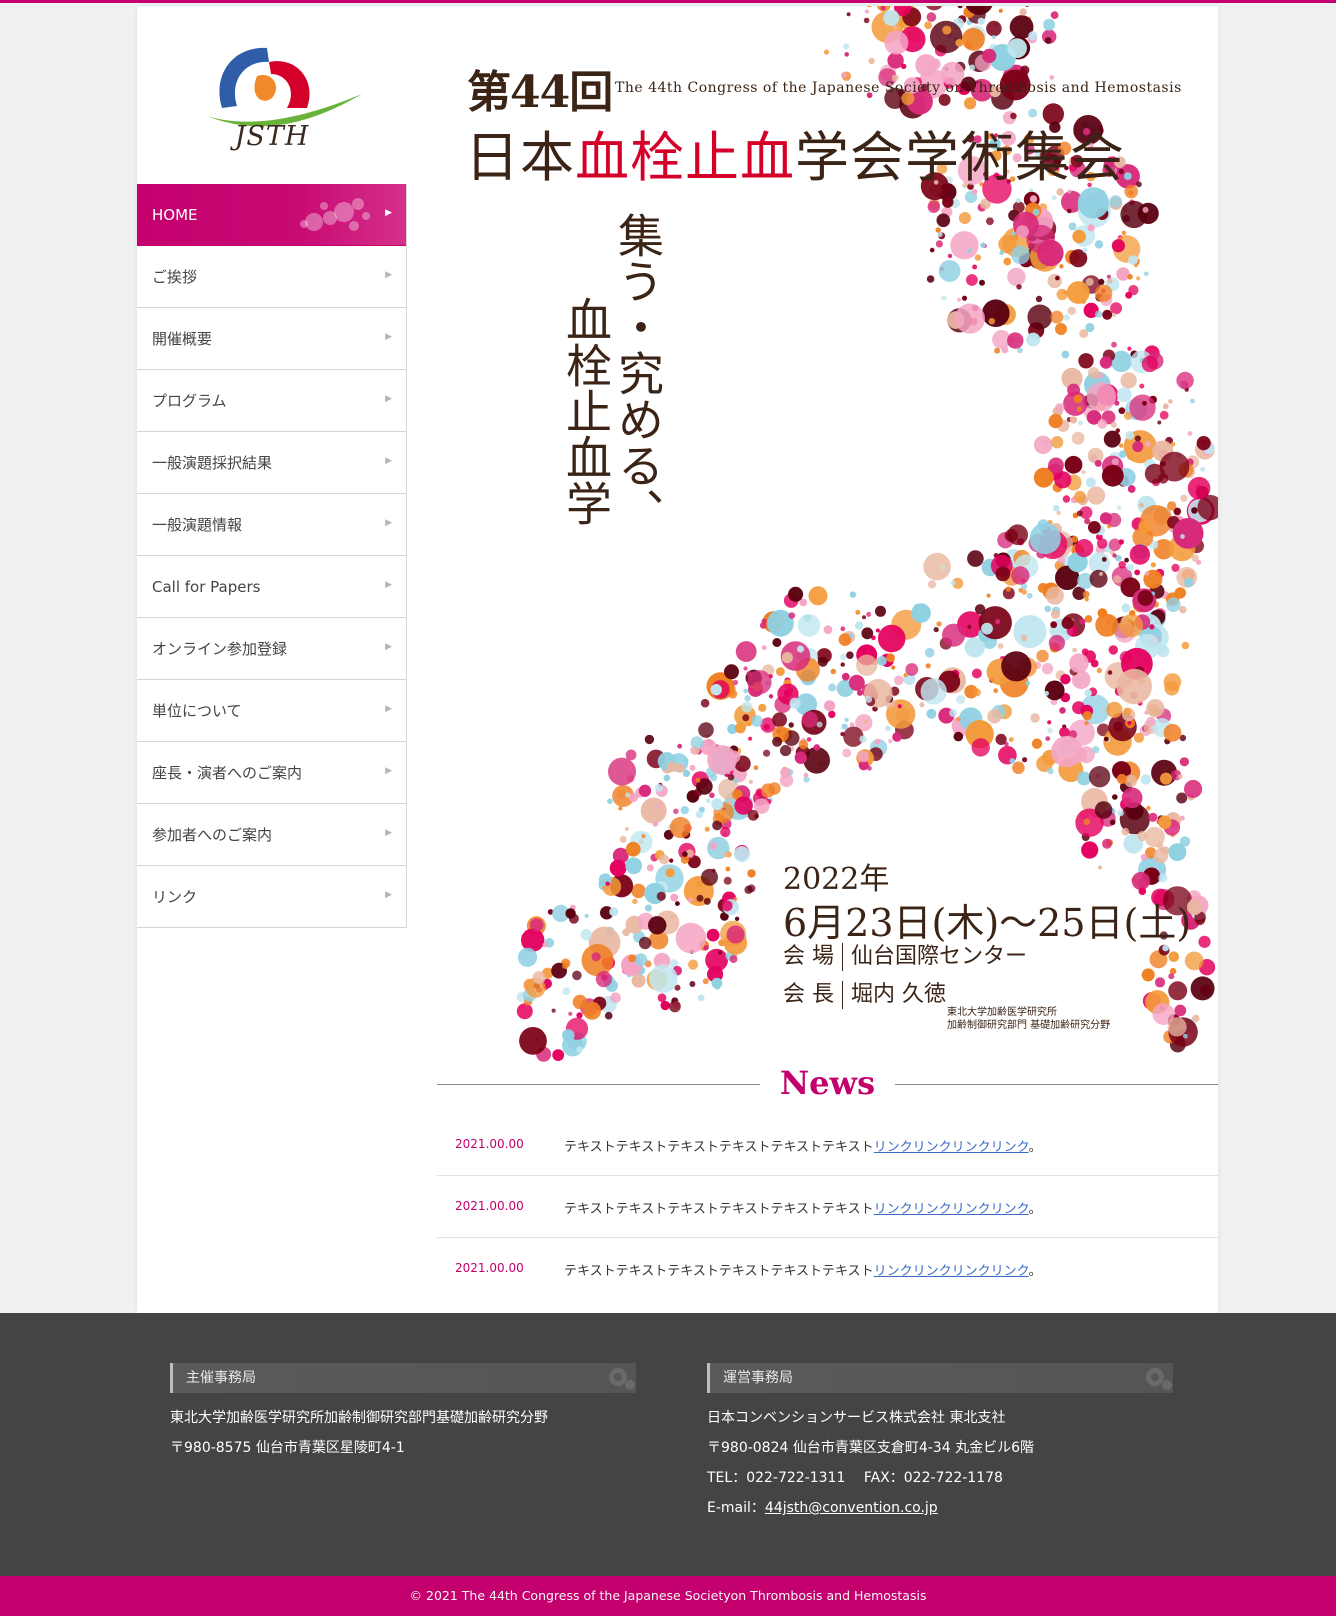  Describe the element at coordinates (940, 1508) in the screenshot. I see `operator-email-row: E-mail：44jsth@convention.co.jp` at that location.